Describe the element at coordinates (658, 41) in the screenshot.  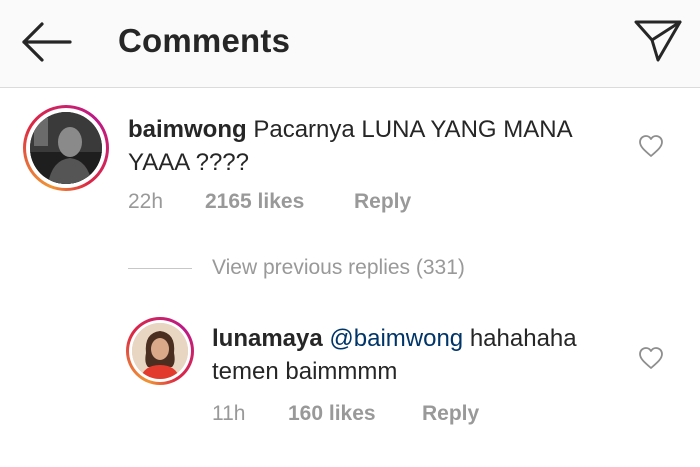
I see `direct-send-icon` at that location.